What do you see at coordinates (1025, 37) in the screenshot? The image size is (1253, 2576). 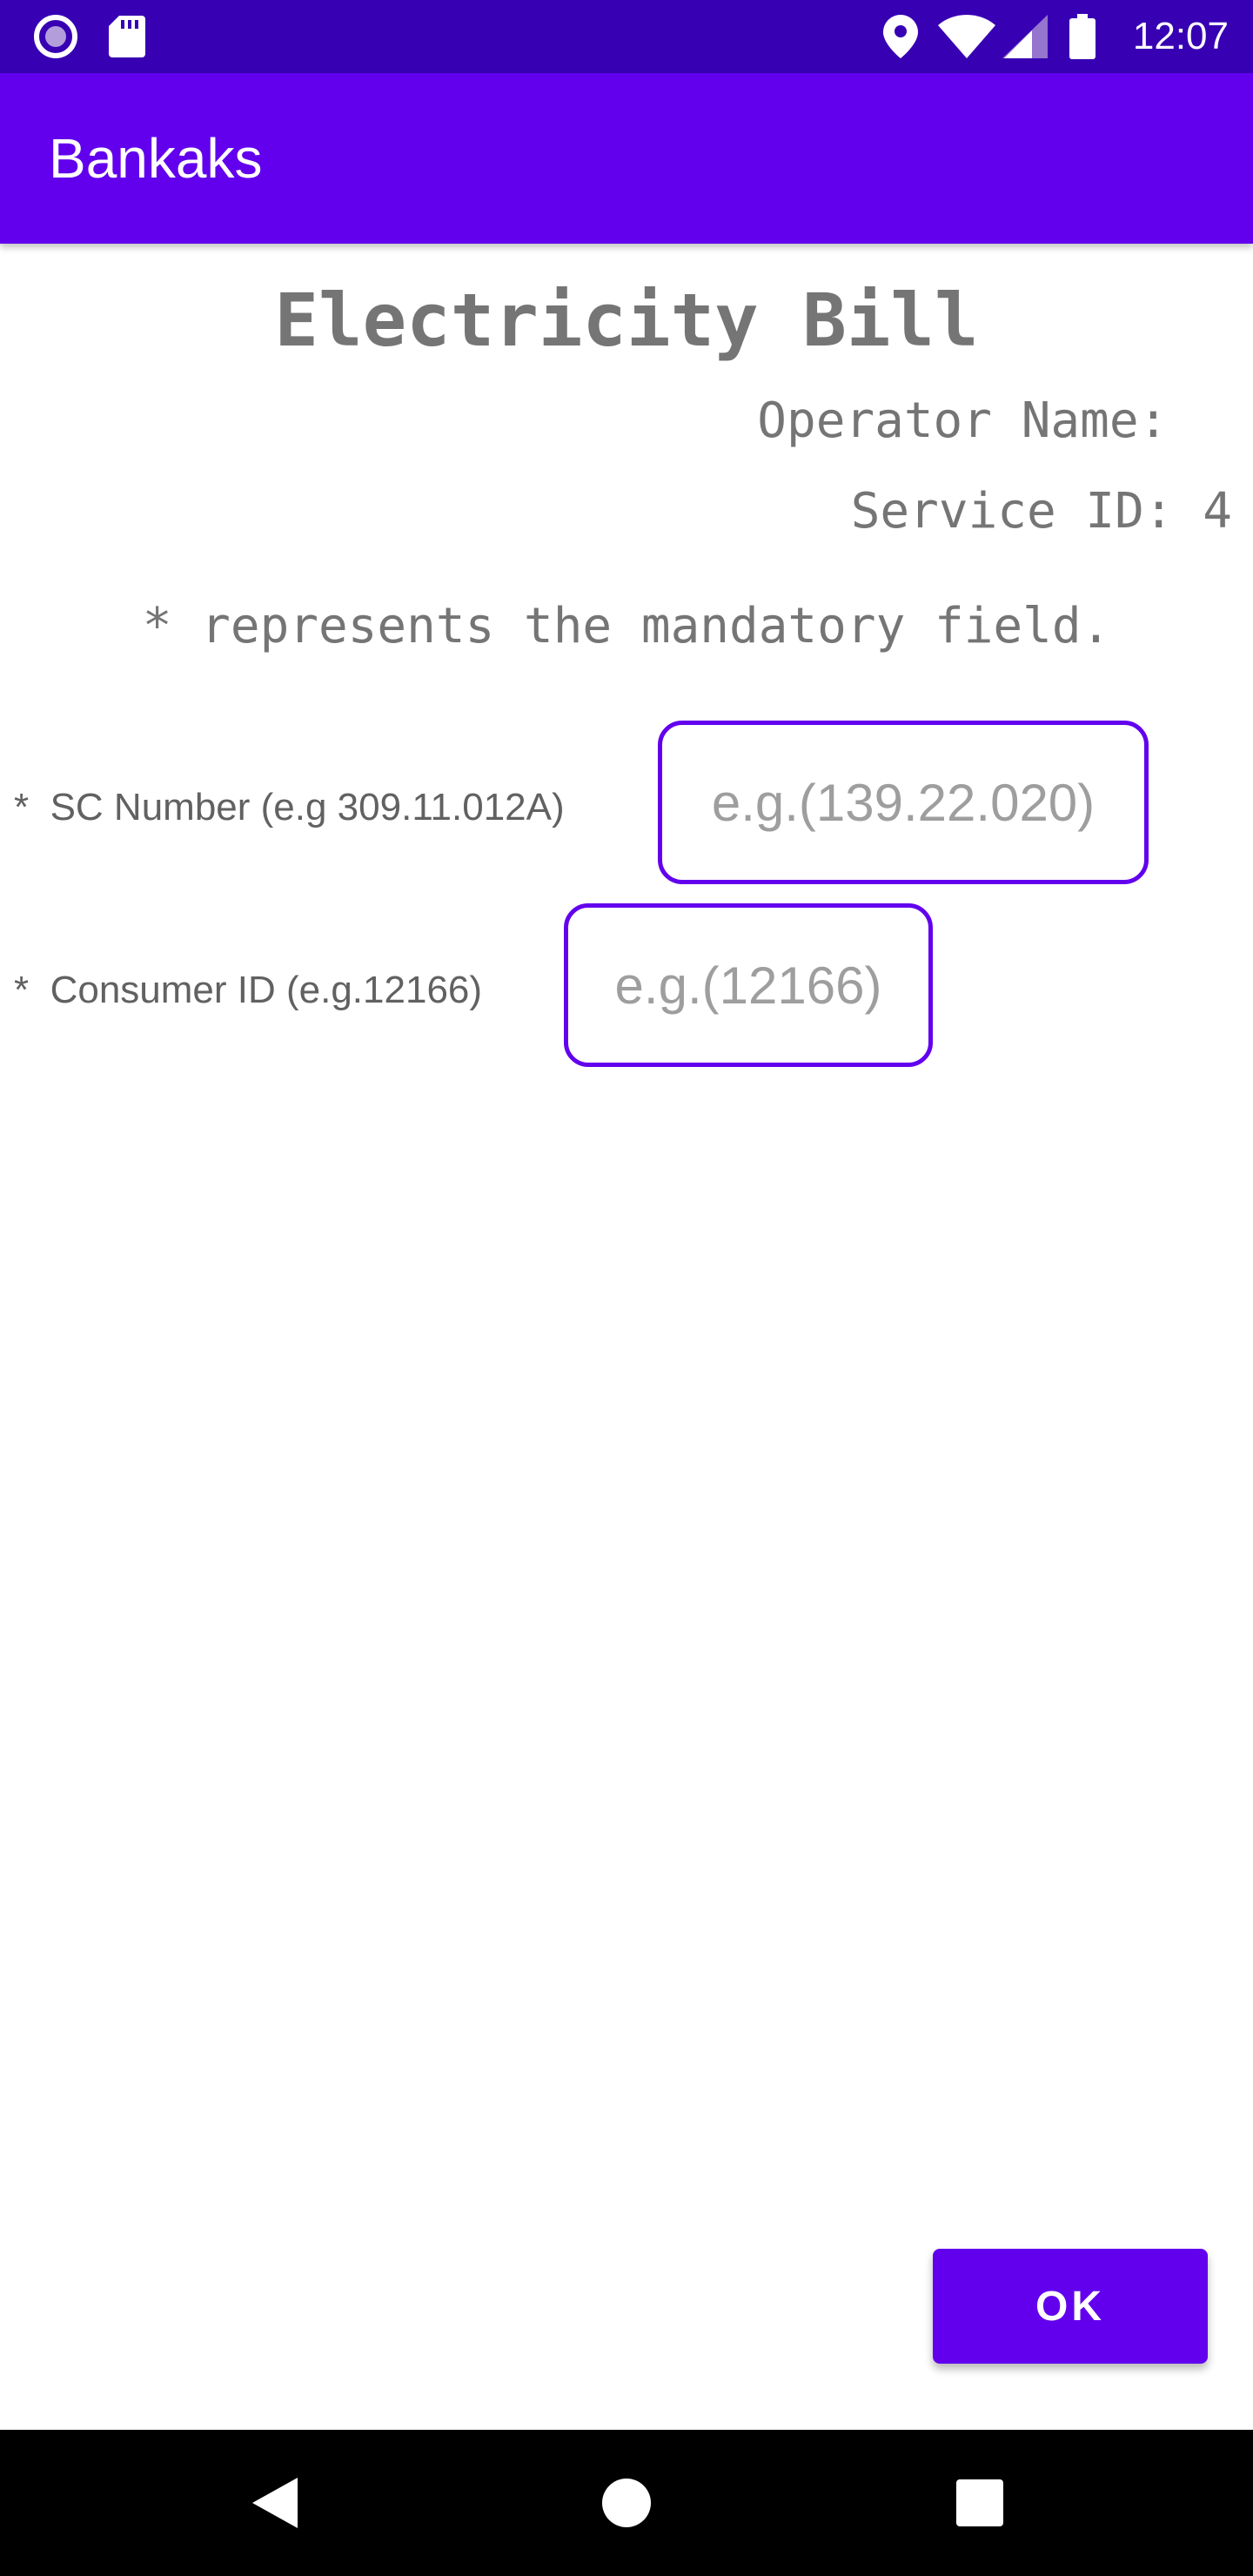 I see `signal-icon` at bounding box center [1025, 37].